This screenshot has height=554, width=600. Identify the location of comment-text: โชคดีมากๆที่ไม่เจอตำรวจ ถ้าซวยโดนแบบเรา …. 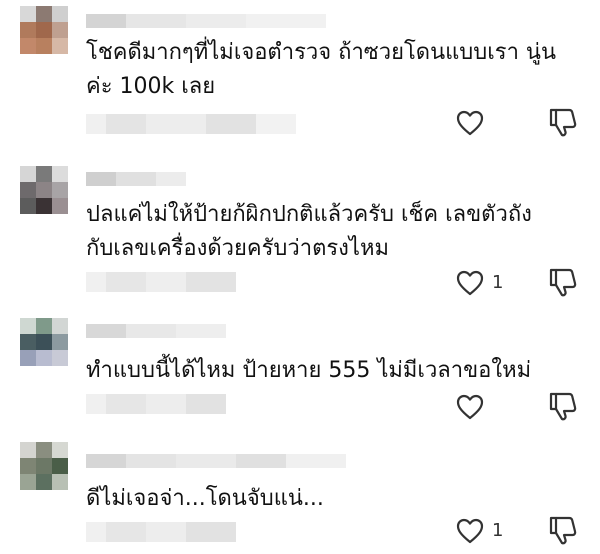
(321, 69).